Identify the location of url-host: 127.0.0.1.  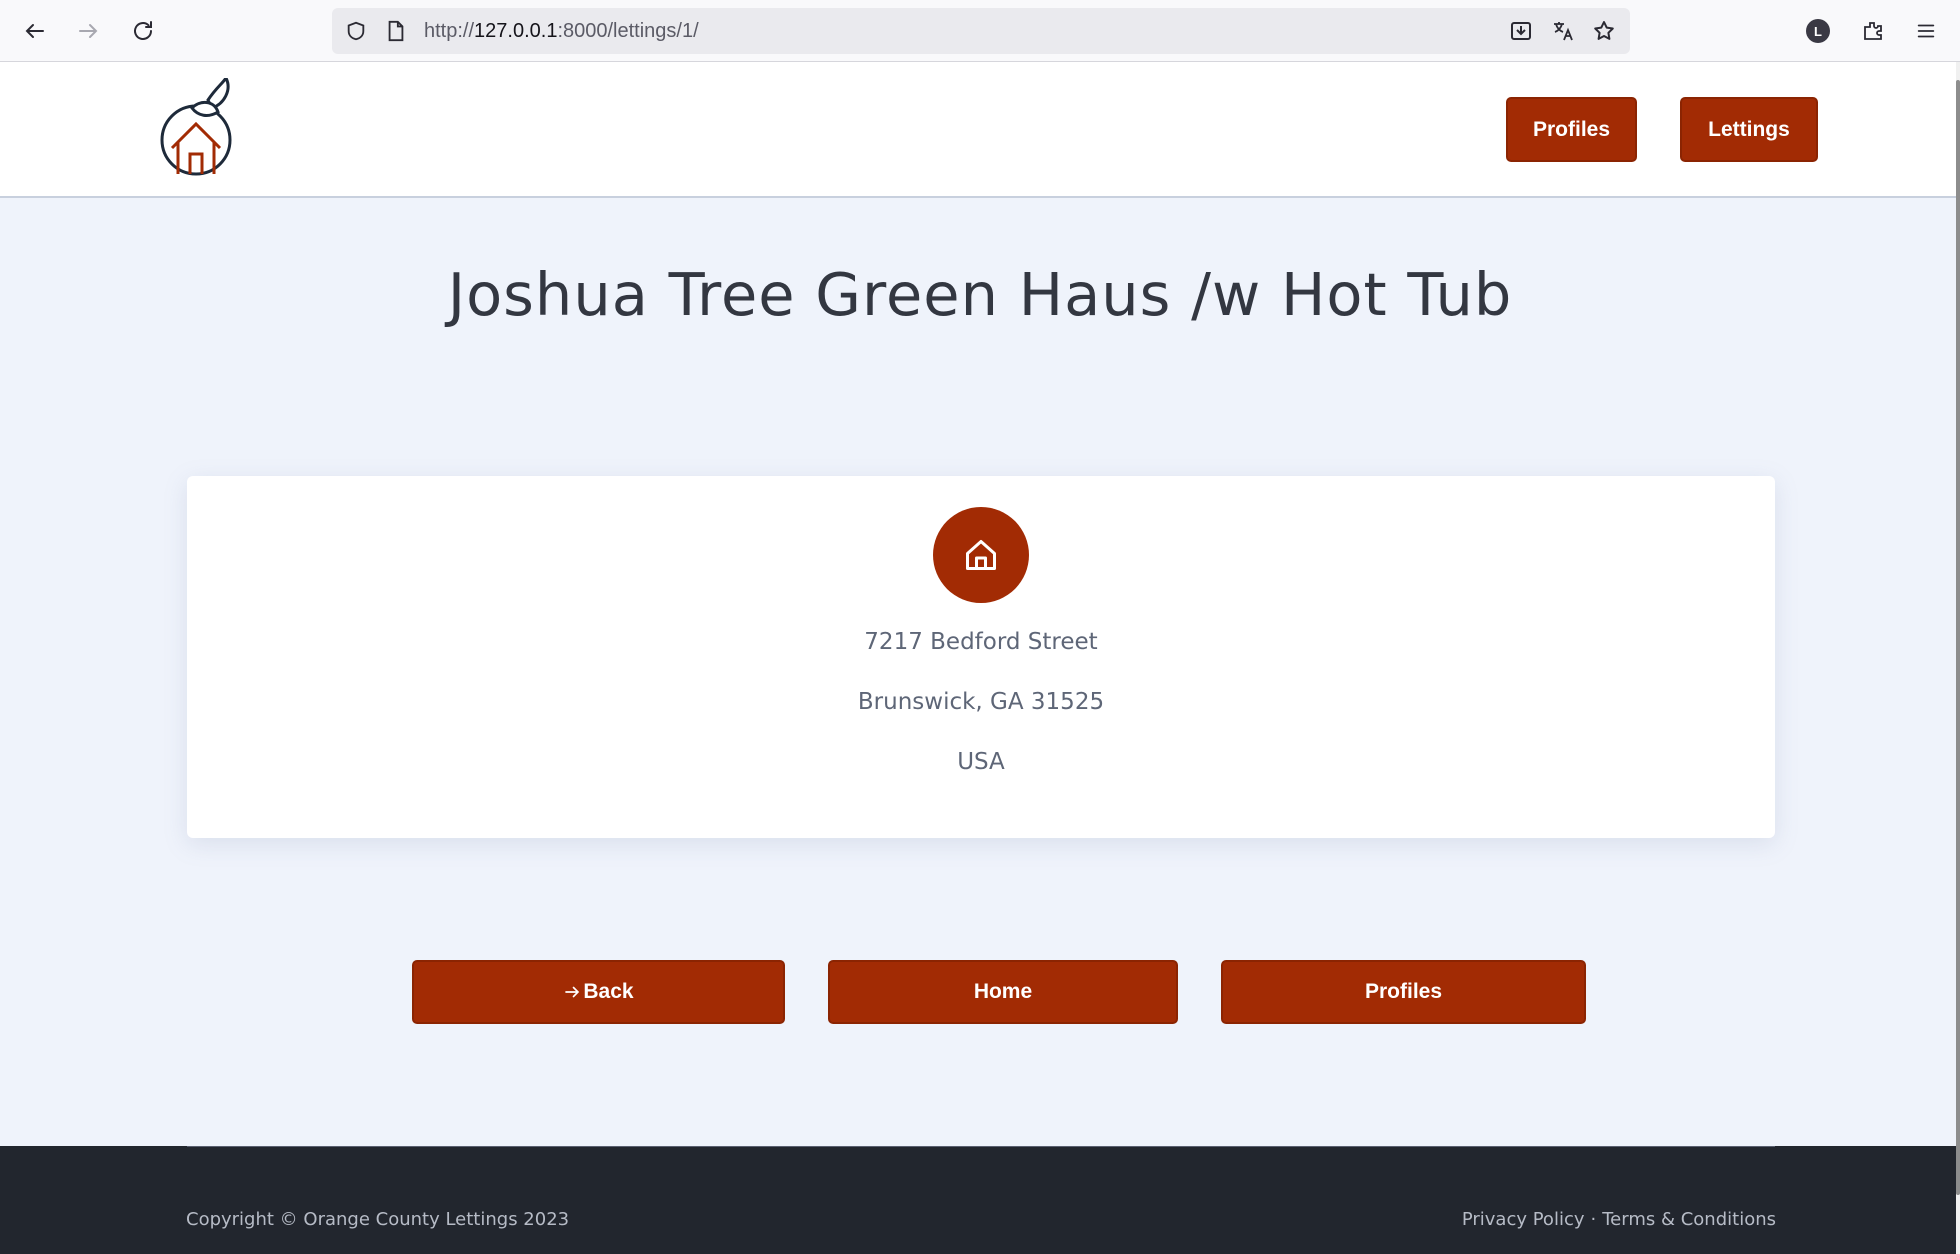
(516, 31).